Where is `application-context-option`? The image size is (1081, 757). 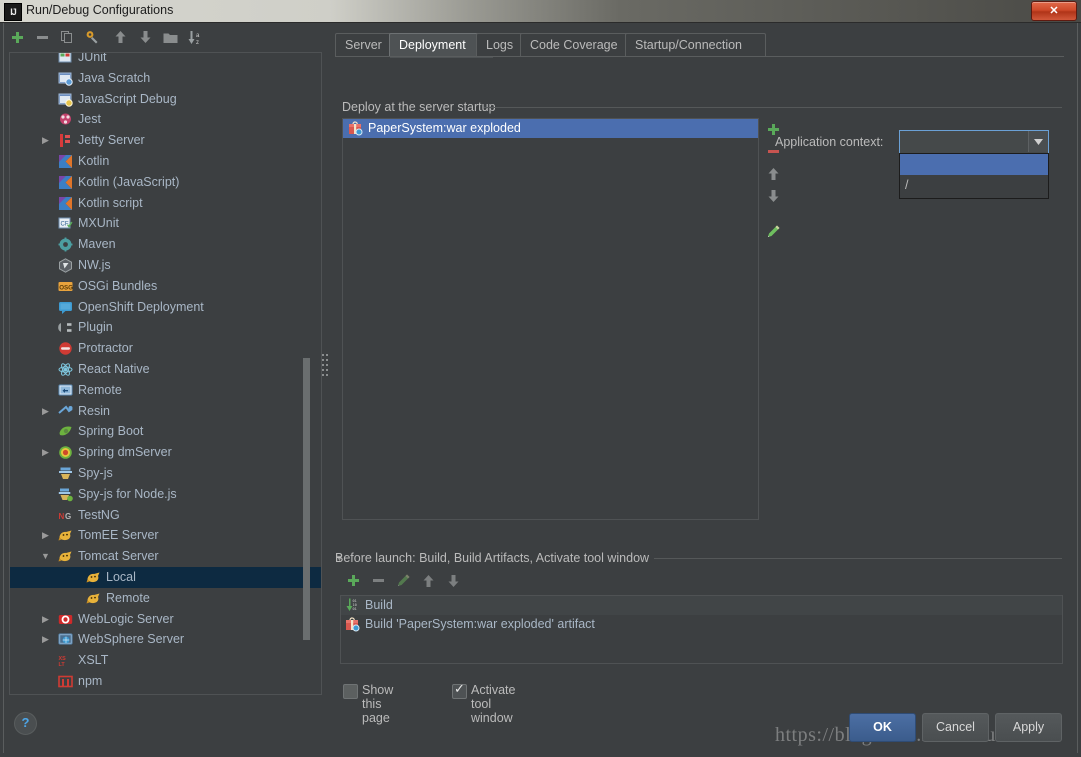
application-context-option is located at coordinates (974, 164).